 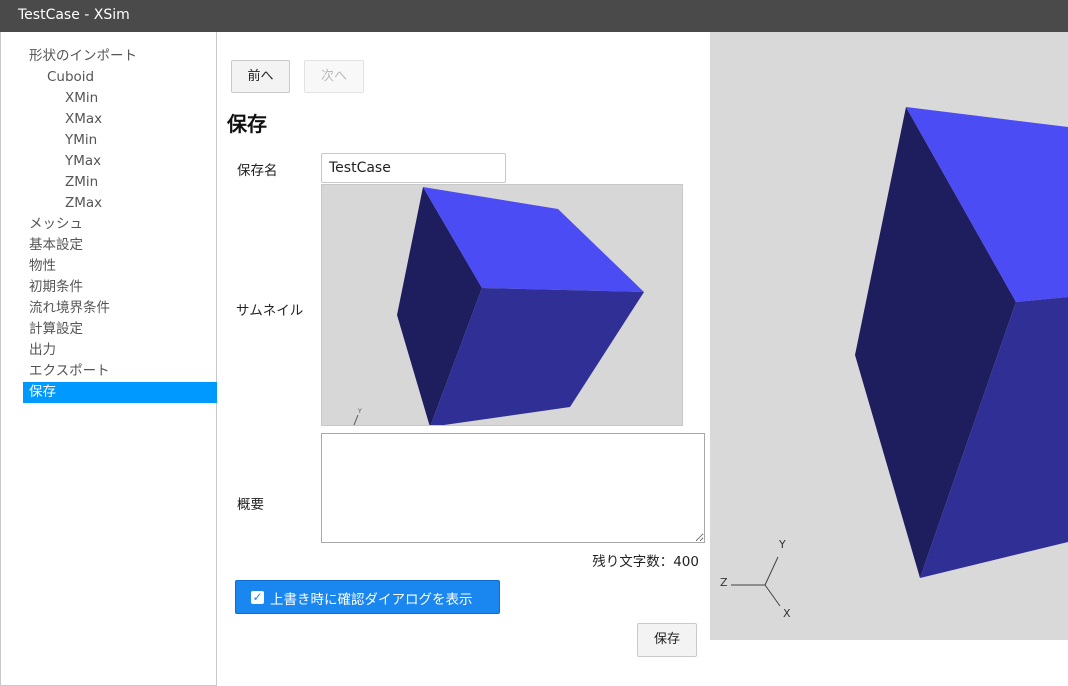 What do you see at coordinates (413, 168) in the screenshot?
I see `save-name-input` at bounding box center [413, 168].